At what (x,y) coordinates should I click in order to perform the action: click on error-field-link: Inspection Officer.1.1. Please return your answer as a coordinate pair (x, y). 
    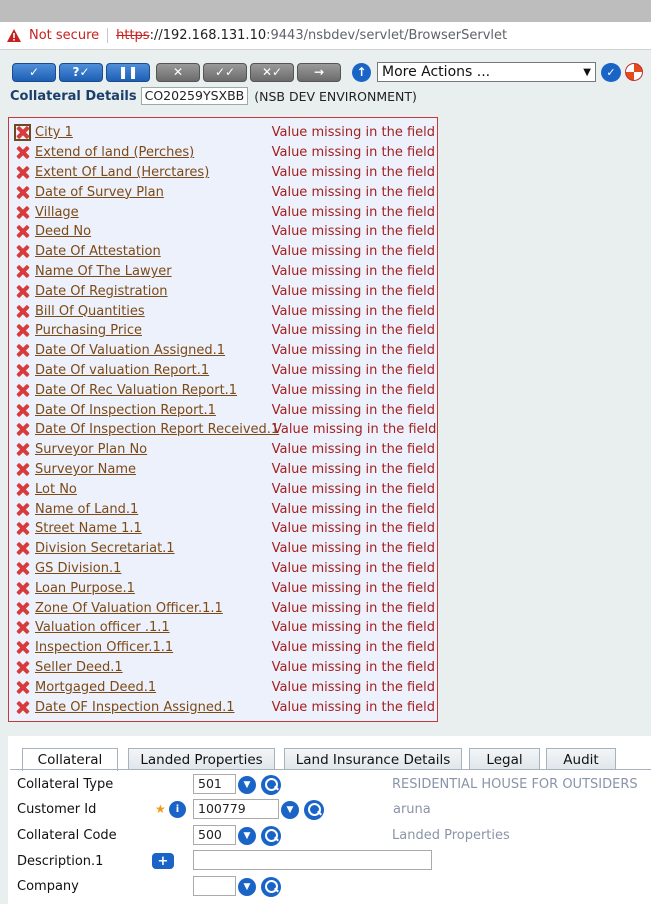
    Looking at the image, I should click on (153, 647).